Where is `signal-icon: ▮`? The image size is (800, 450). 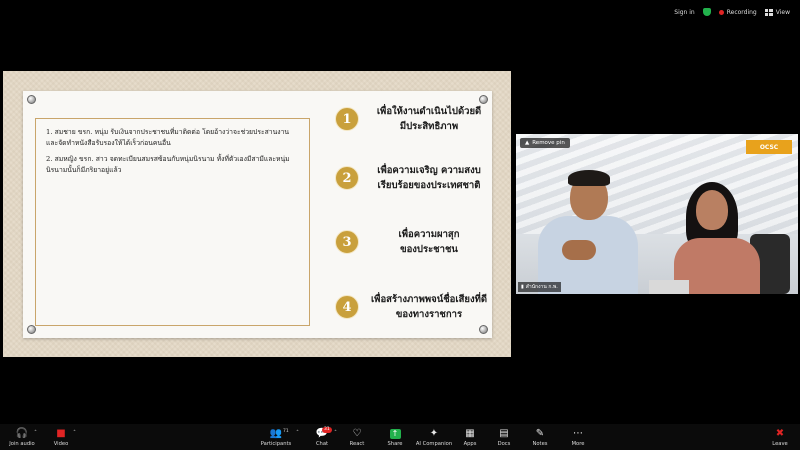
signal-icon: ▮ is located at coordinates (522, 287).